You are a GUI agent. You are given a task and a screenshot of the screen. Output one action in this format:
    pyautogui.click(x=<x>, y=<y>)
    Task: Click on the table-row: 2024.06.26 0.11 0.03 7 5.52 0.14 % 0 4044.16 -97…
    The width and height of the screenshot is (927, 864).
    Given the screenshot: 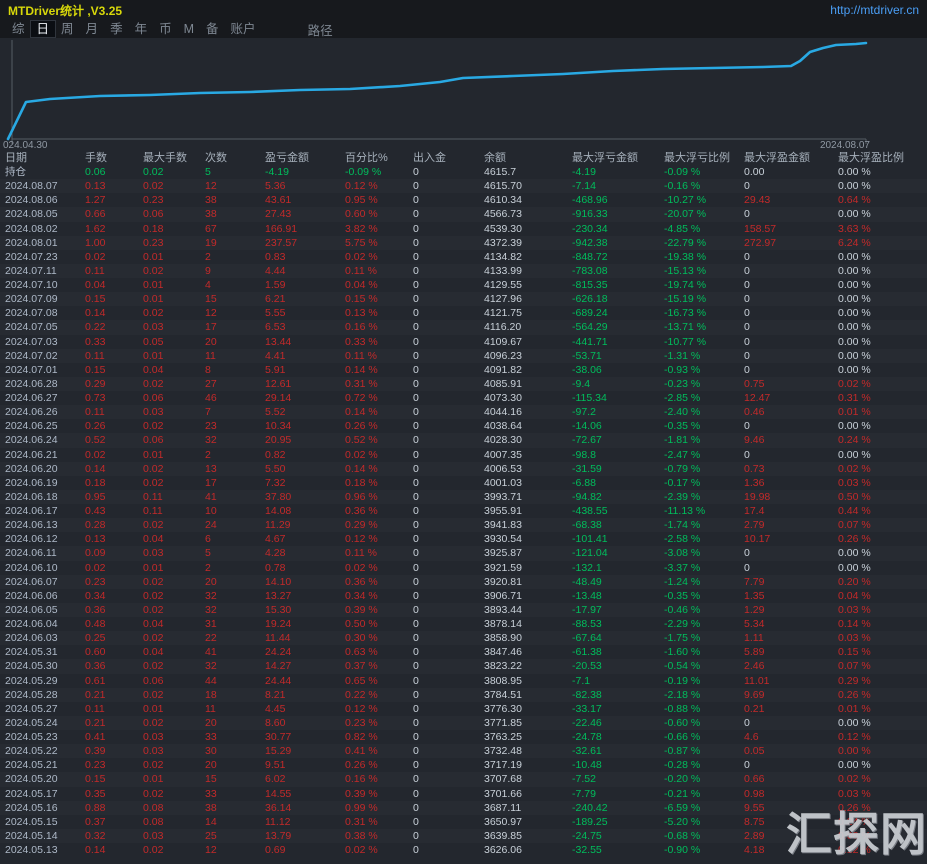 What is the action you would take?
    pyautogui.click(x=463, y=412)
    